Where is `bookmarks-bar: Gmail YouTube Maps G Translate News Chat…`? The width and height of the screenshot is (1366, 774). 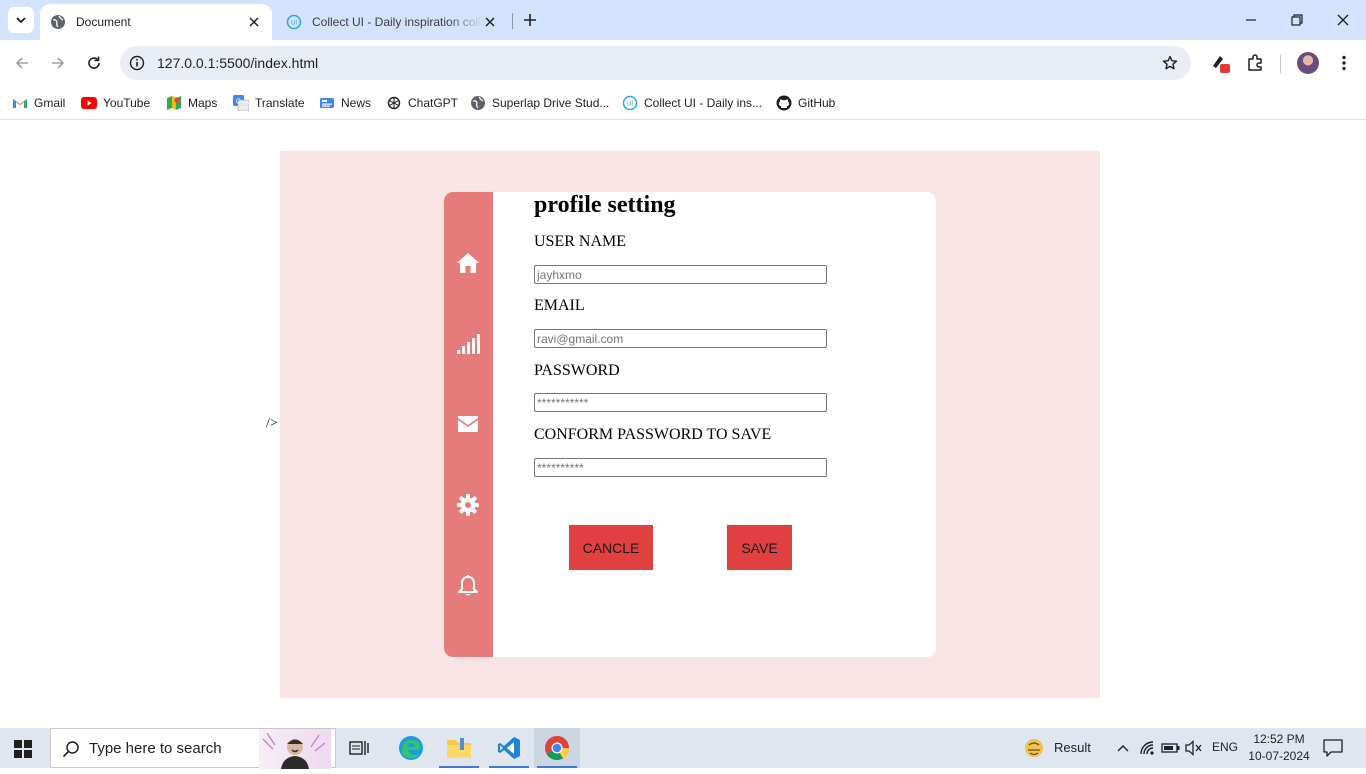 bookmarks-bar: Gmail YouTube Maps G Translate News Chat… is located at coordinates (683, 103).